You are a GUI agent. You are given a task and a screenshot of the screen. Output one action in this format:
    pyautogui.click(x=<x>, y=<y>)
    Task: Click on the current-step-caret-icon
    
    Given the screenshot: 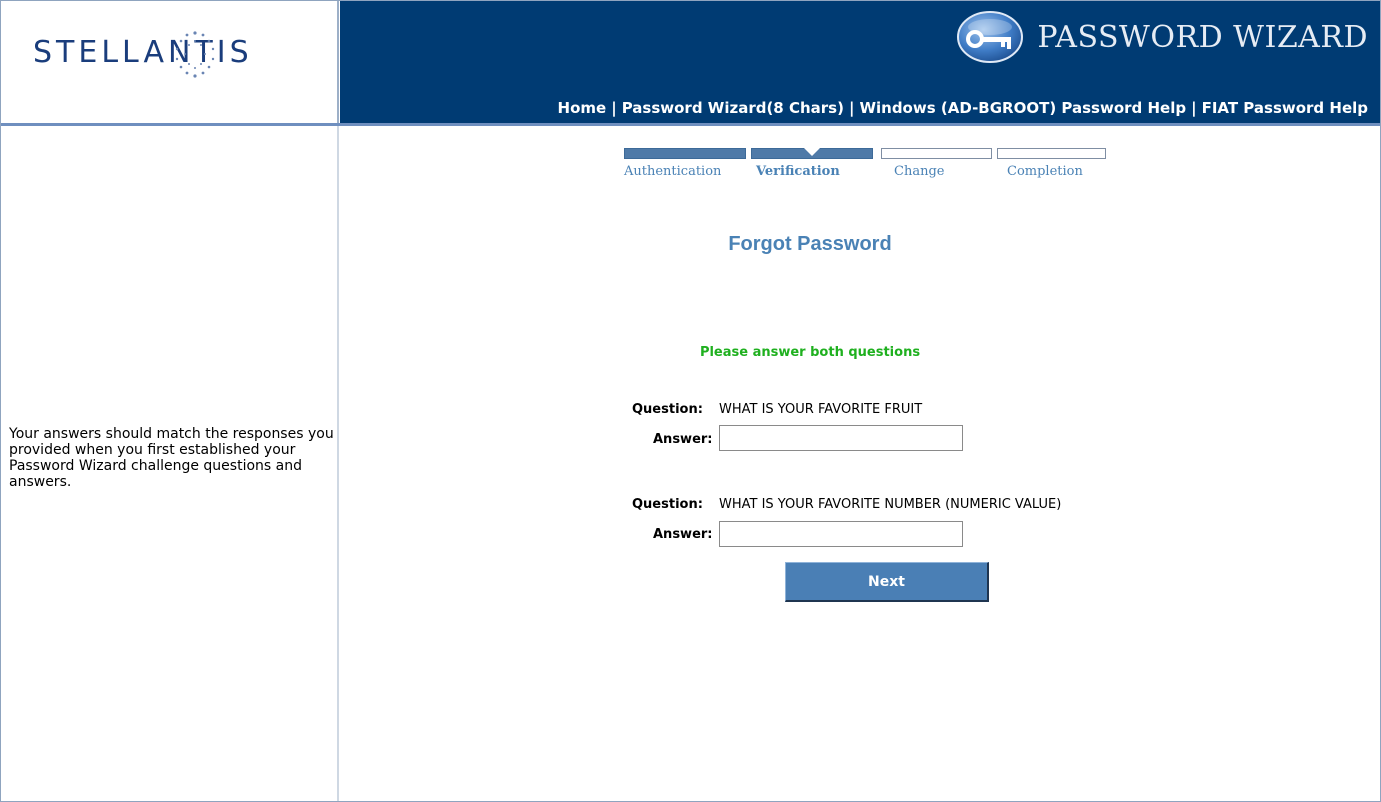 What is the action you would take?
    pyautogui.click(x=812, y=152)
    